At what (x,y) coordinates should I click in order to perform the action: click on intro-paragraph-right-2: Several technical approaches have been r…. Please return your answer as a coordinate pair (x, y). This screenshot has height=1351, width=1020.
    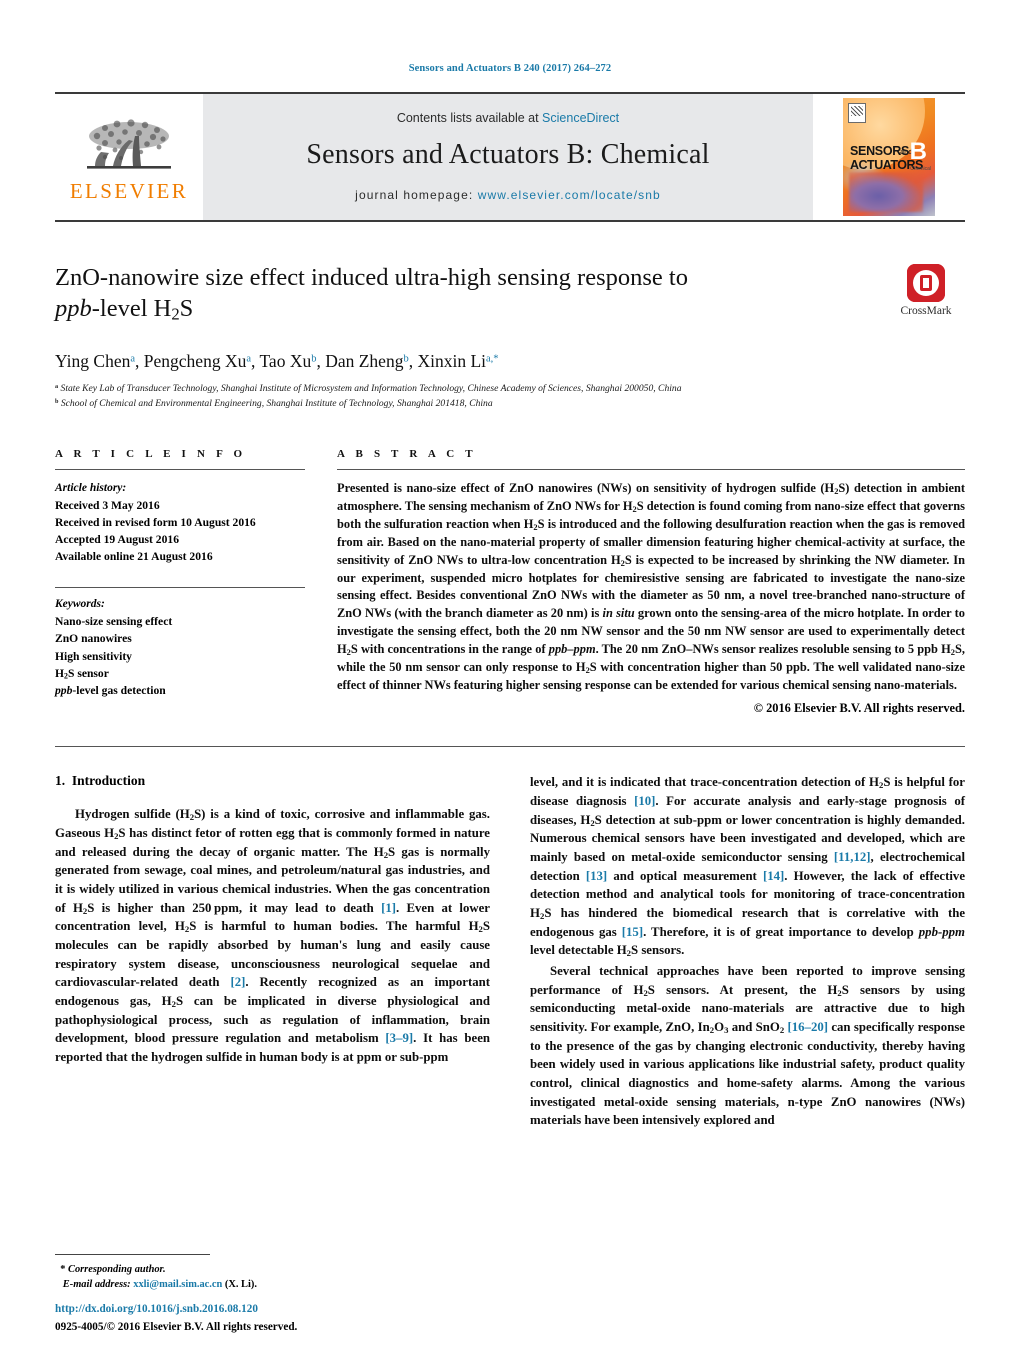
    Looking at the image, I should click on (748, 1046).